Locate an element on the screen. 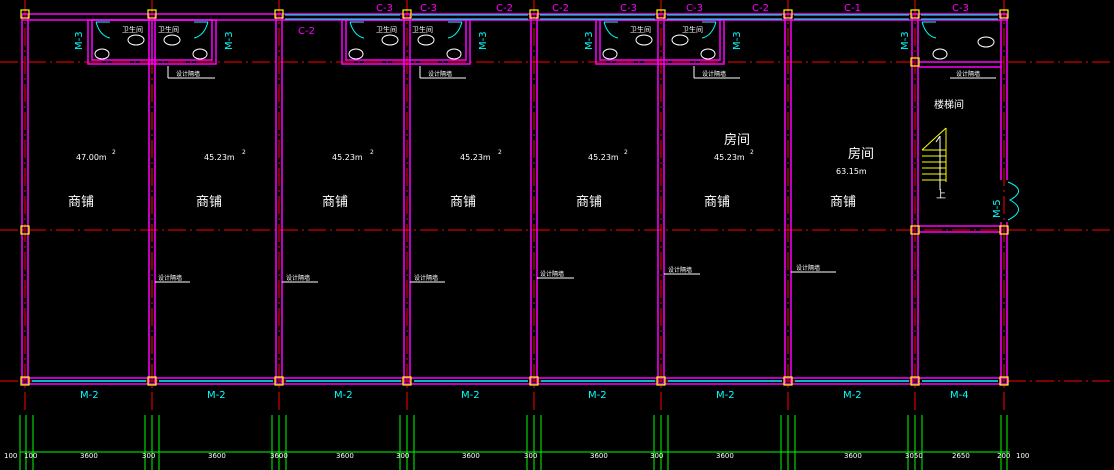 The height and width of the screenshot is (470, 1114). dim-text-1: 100 is located at coordinates (10, 456).